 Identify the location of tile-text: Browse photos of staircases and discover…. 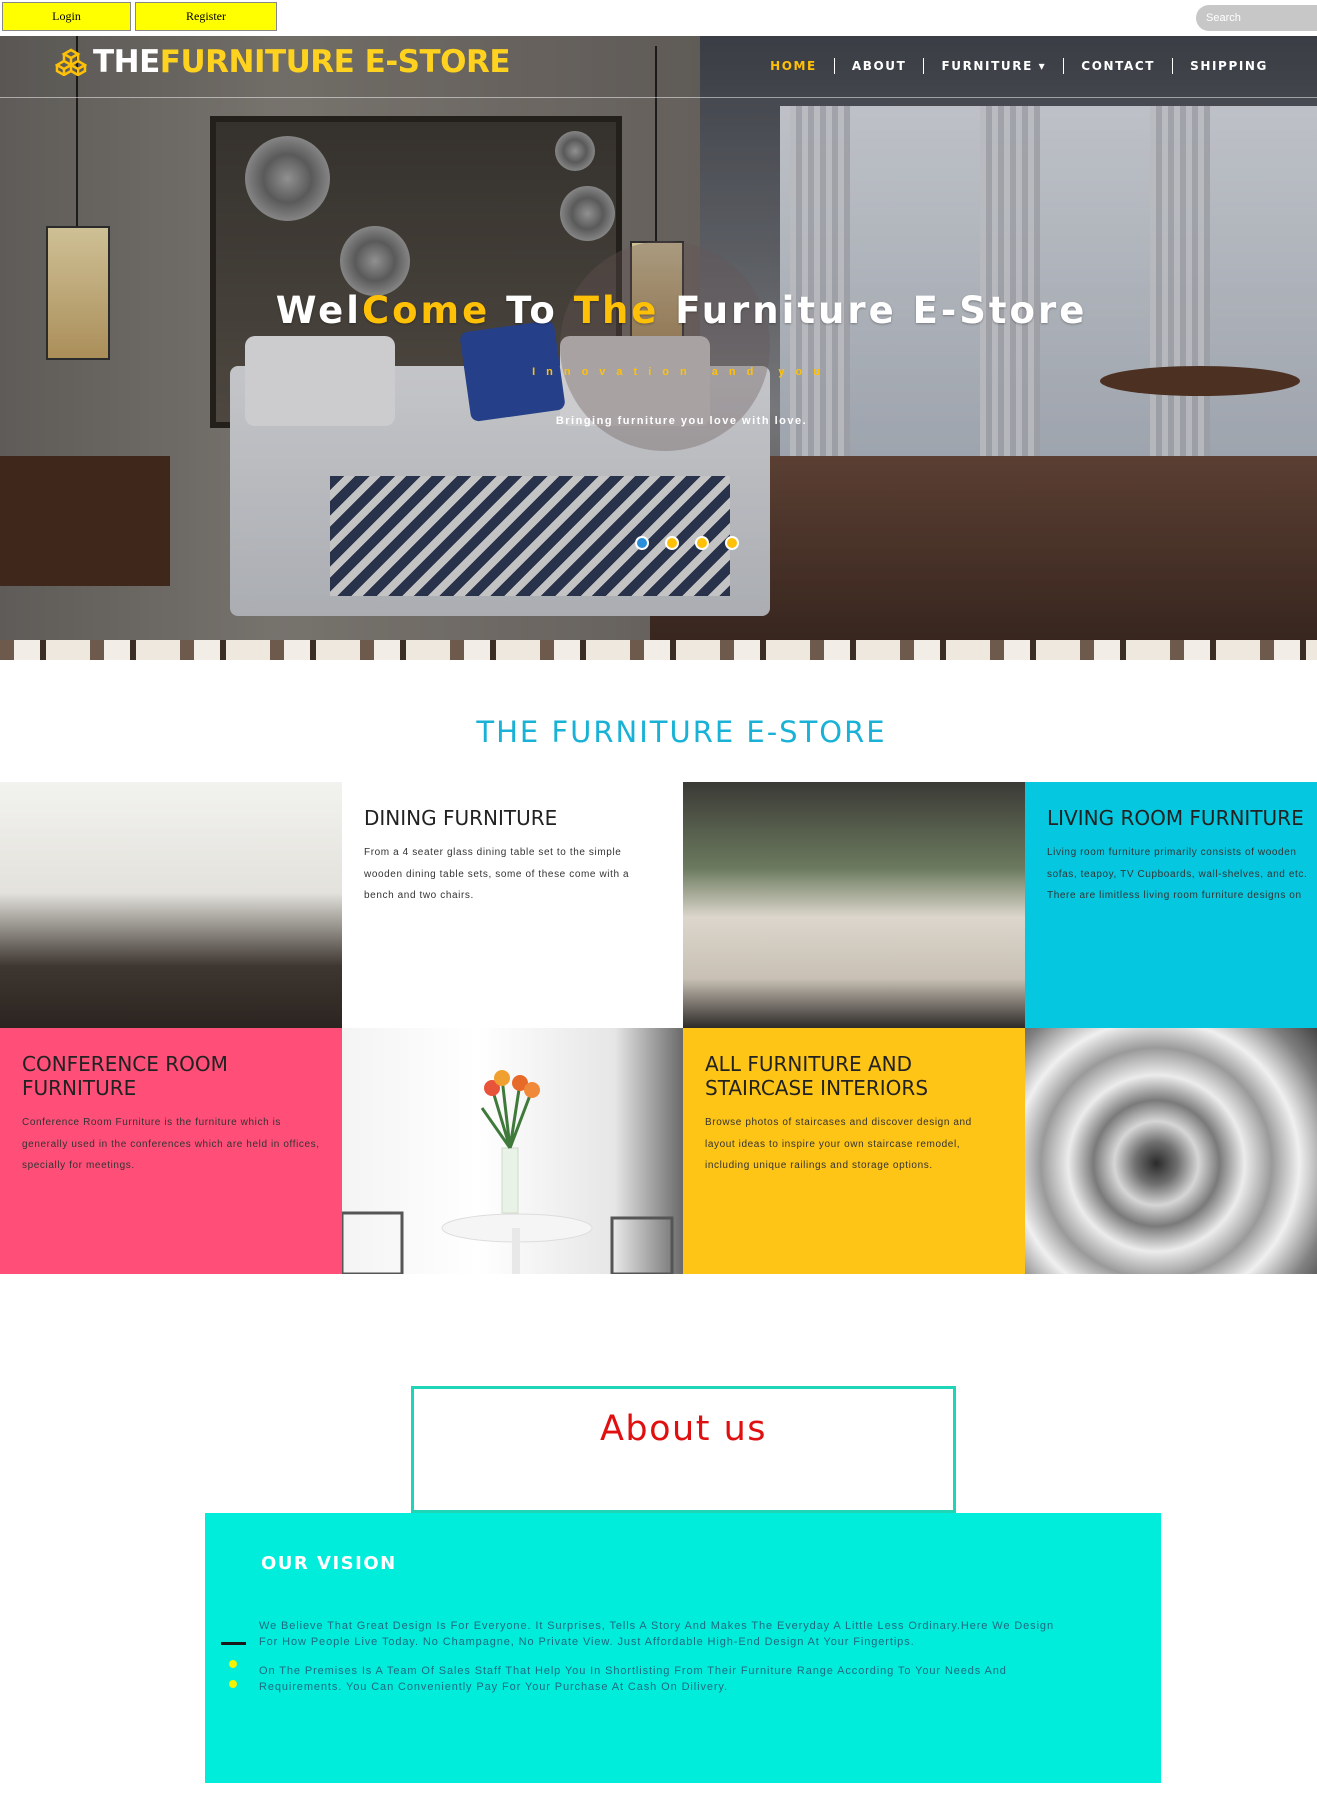
(838, 1144).